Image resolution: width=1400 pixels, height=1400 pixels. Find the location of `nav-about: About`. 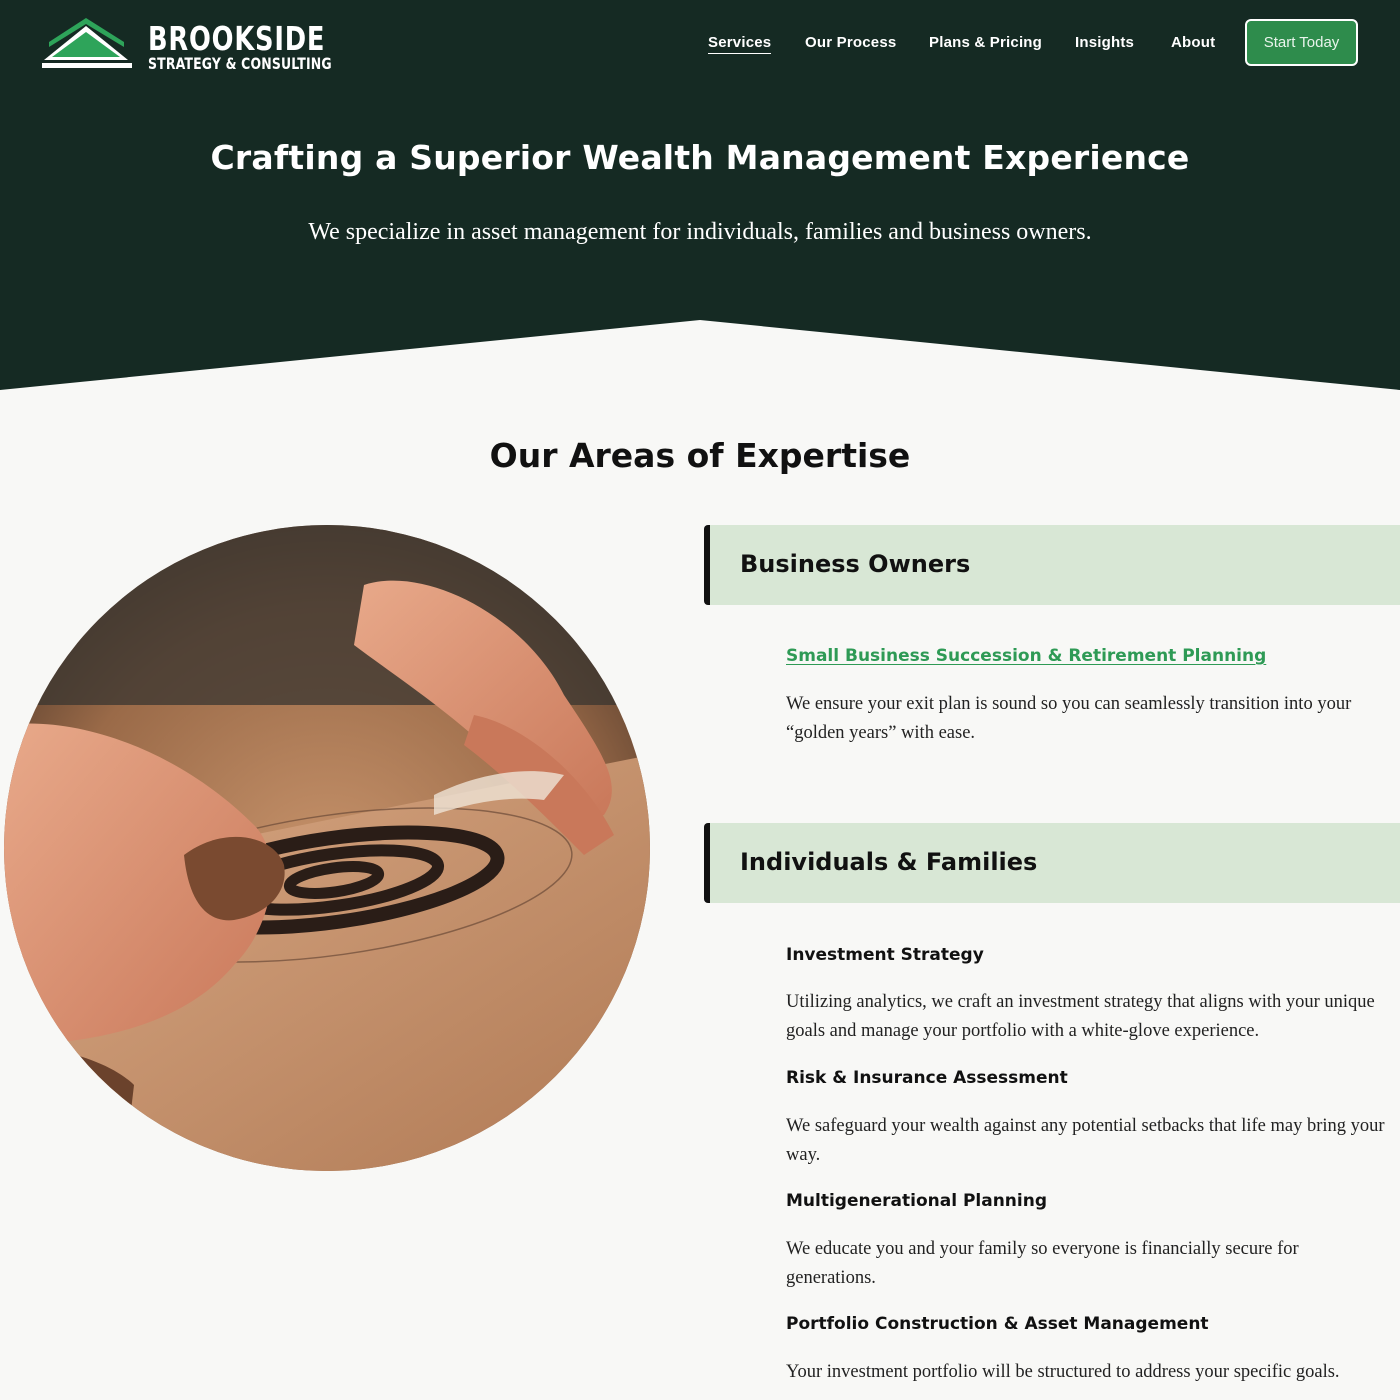

nav-about: About is located at coordinates (1193, 43).